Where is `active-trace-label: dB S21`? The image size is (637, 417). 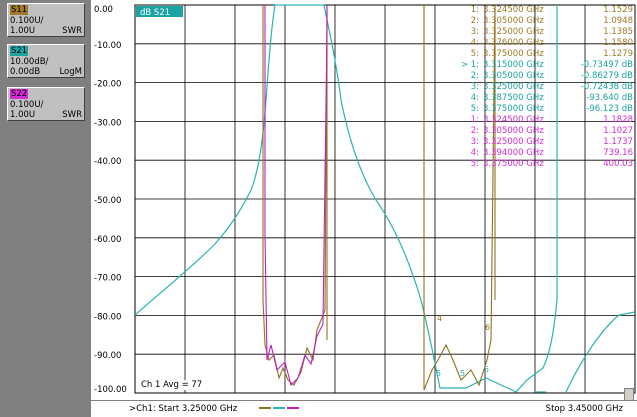
active-trace-label: dB S21 is located at coordinates (155, 13).